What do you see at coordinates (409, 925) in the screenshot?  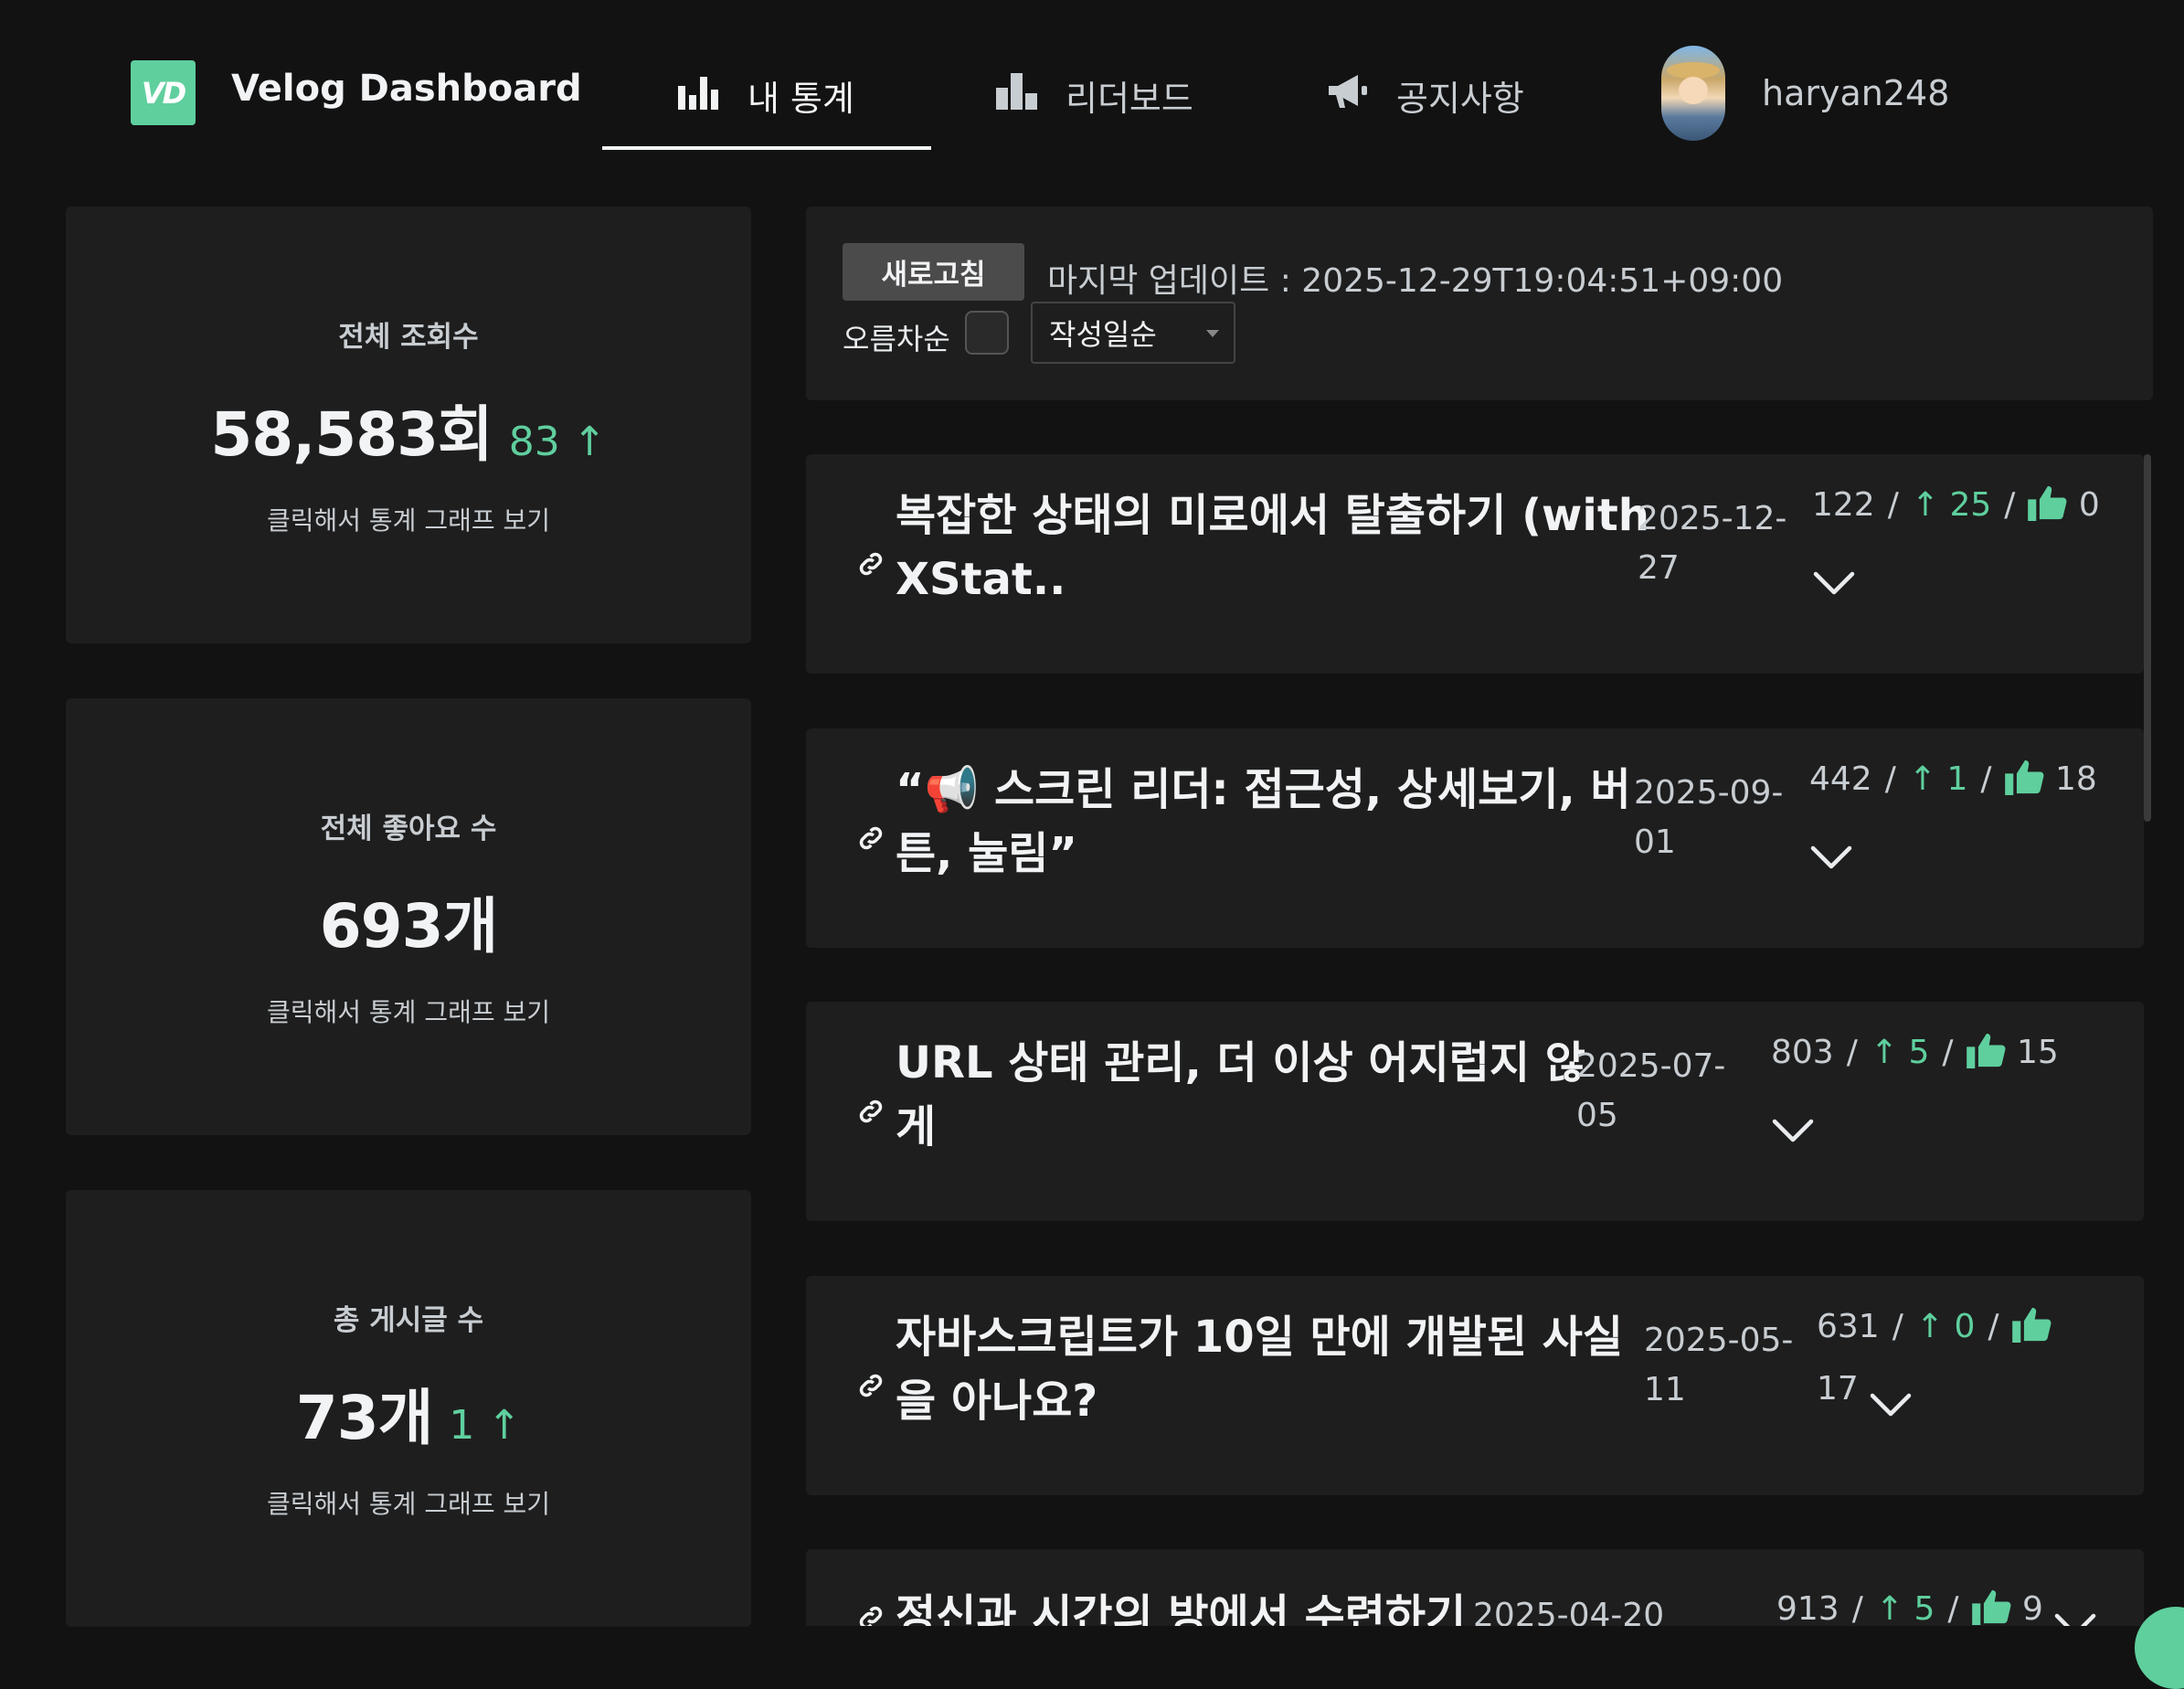 I see `total-likes-value: 693개` at bounding box center [409, 925].